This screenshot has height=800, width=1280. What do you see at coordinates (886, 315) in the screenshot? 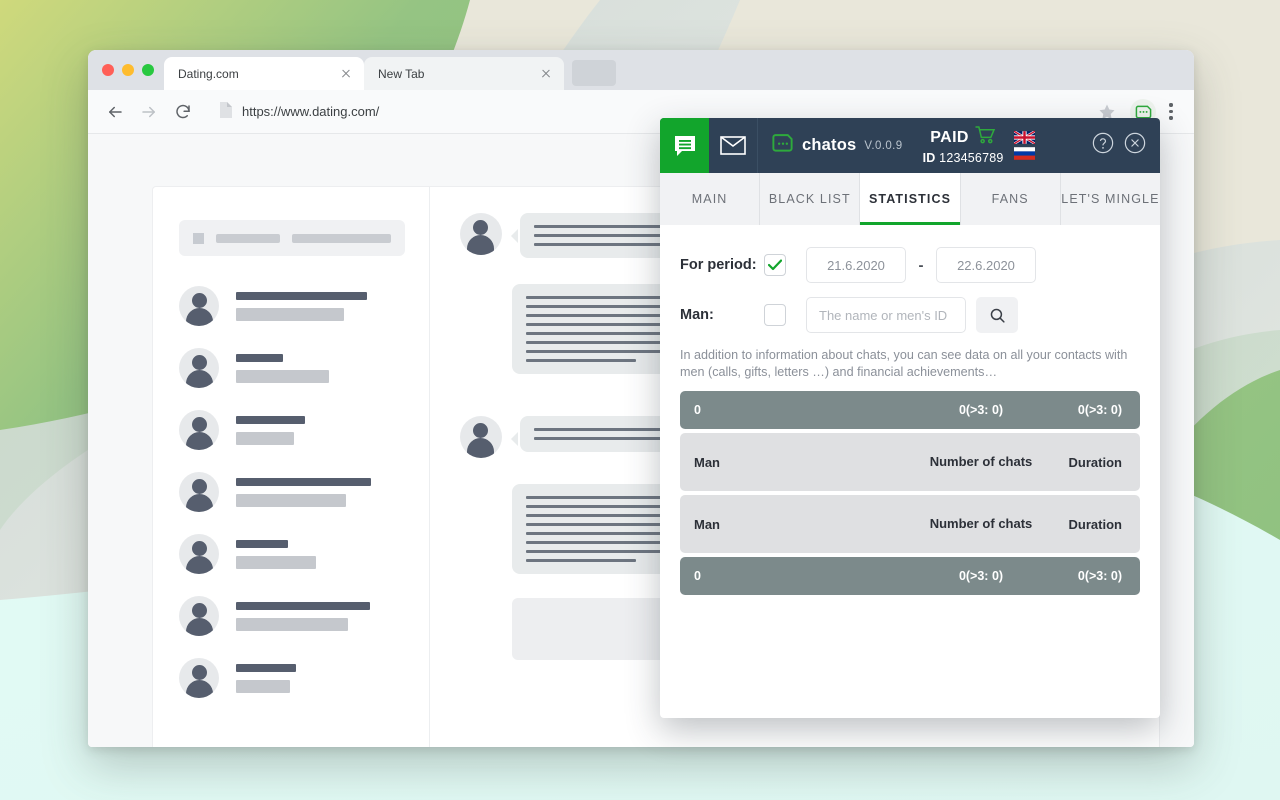
I see `man-search-input: The name or men's ID` at bounding box center [886, 315].